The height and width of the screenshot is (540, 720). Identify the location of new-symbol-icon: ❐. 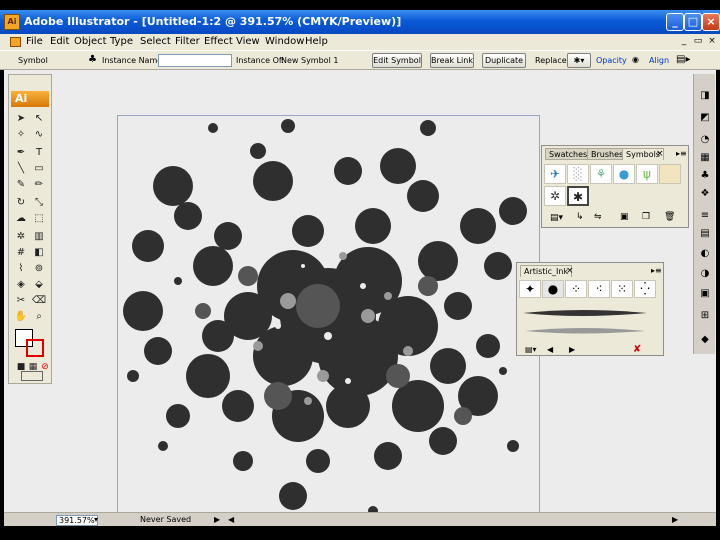
(646, 217).